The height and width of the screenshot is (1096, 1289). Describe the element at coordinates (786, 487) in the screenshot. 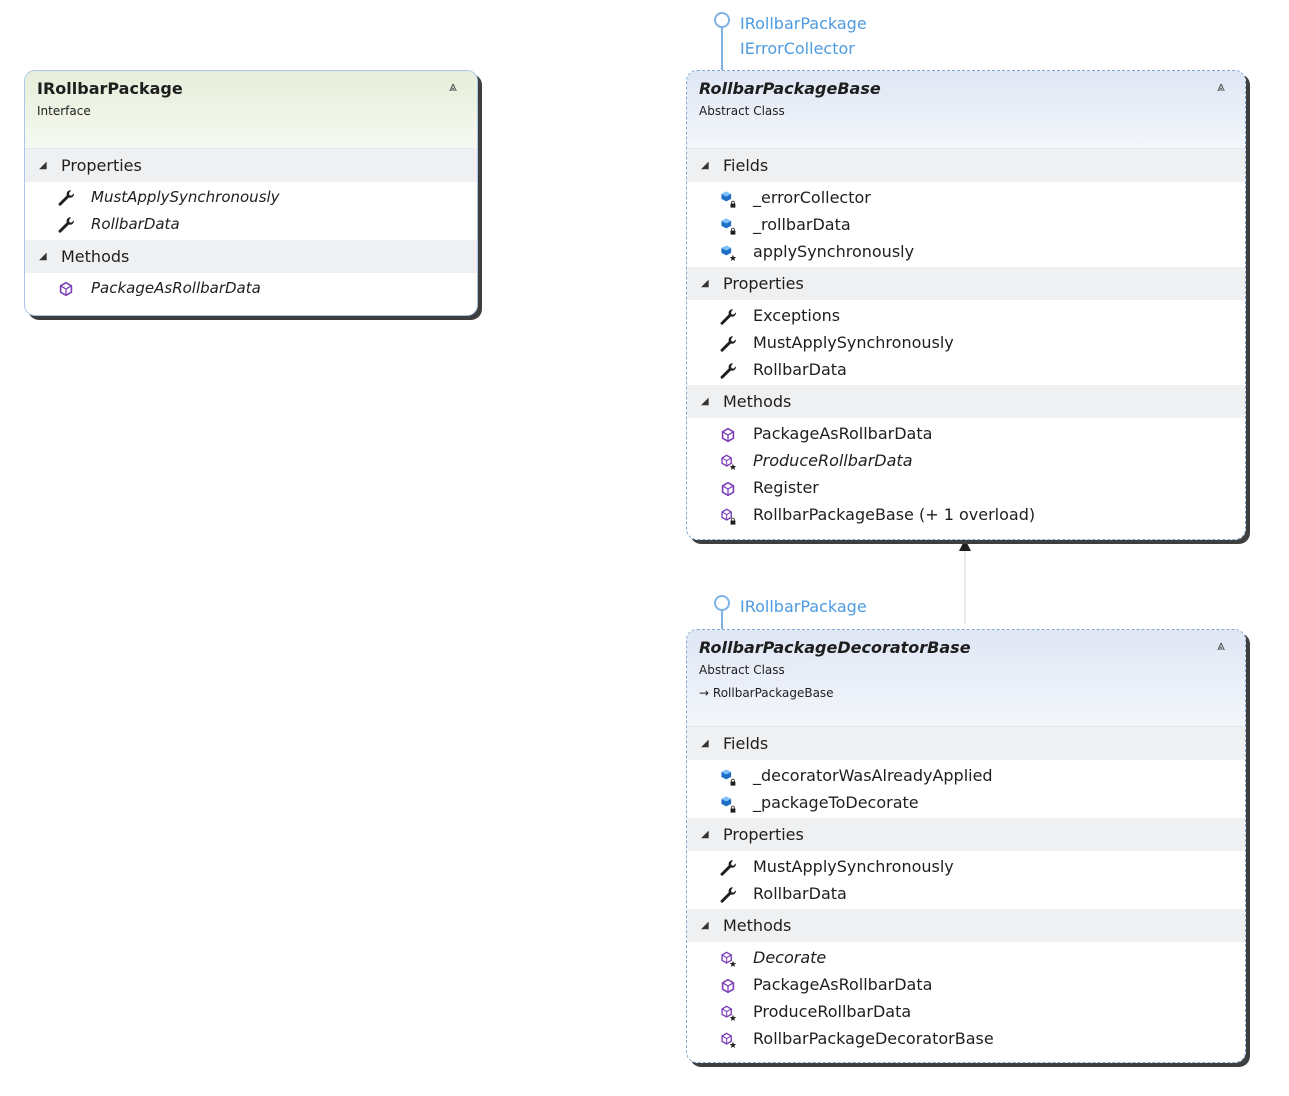

I see `member-label: Register` at that location.